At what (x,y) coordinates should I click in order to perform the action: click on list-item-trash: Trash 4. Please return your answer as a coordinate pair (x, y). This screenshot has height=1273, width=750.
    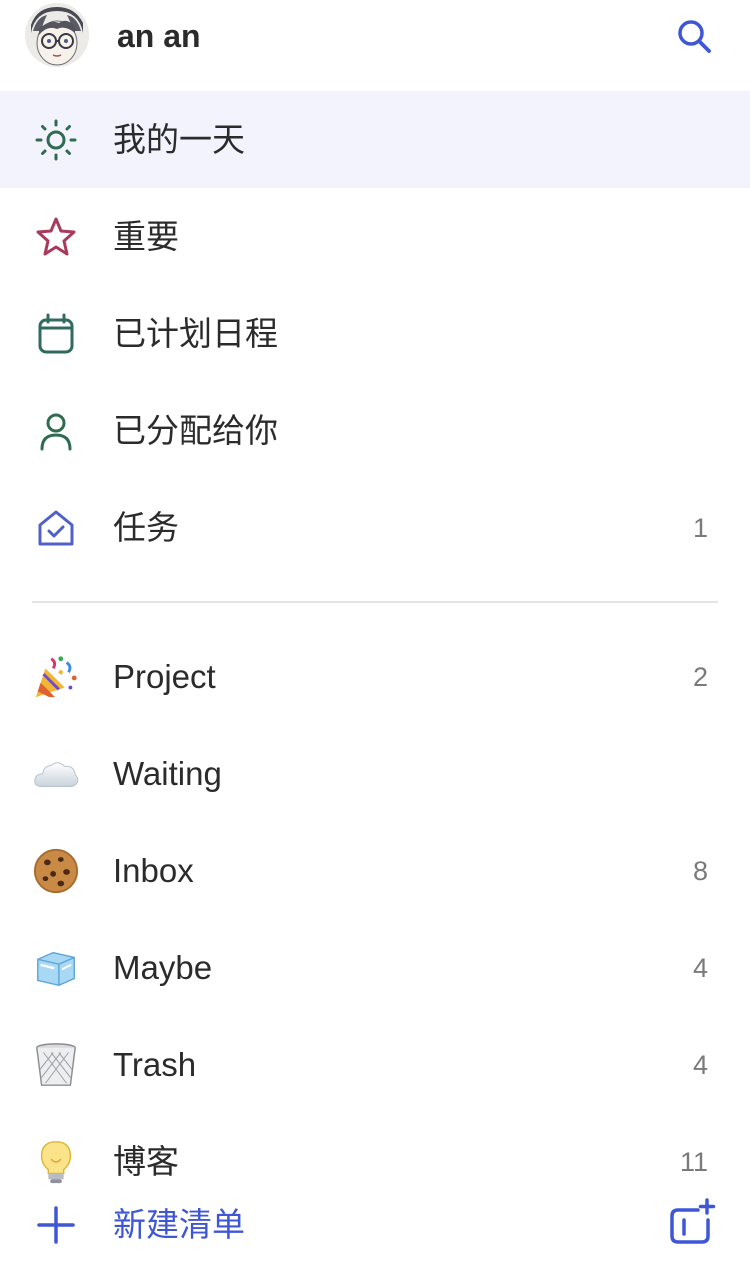
    Looking at the image, I should click on (375, 1064).